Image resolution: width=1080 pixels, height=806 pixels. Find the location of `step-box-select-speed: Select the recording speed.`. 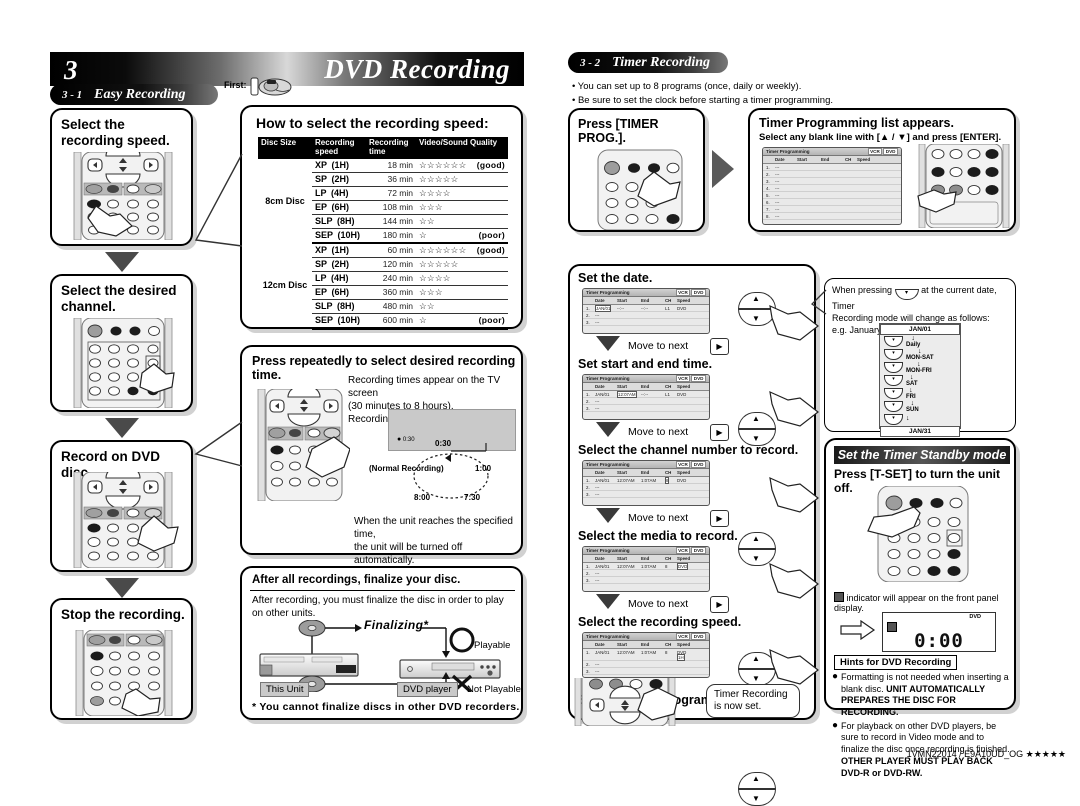

step-box-select-speed: Select the recording speed. is located at coordinates (121, 177).